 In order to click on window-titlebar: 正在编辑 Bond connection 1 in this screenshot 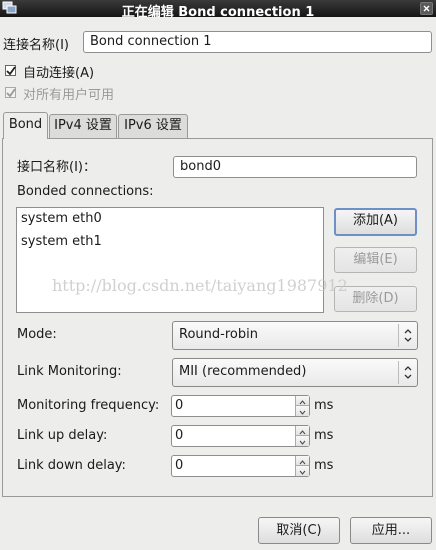, I will do `click(218, 10)`.